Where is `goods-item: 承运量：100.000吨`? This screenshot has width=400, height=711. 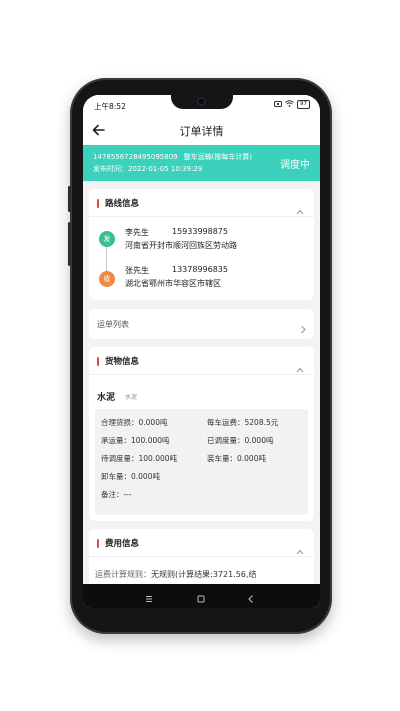
goods-item: 承运量：100.000吨 is located at coordinates (135, 440).